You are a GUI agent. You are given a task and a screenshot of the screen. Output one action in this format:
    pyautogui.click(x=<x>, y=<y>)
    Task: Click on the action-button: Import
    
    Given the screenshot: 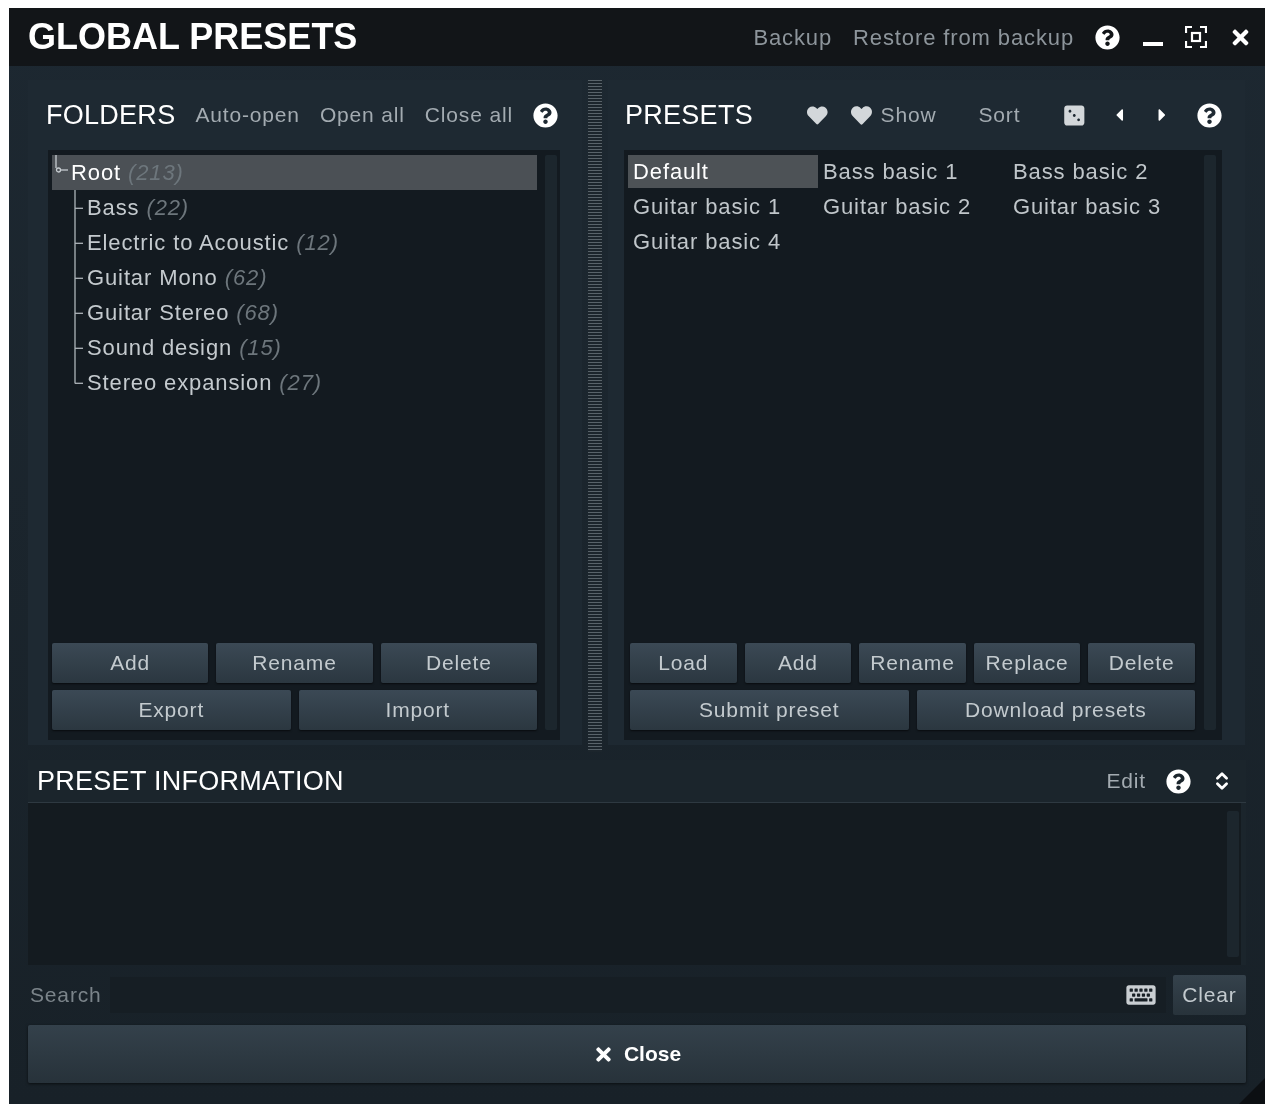 What is the action you would take?
    pyautogui.click(x=417, y=710)
    